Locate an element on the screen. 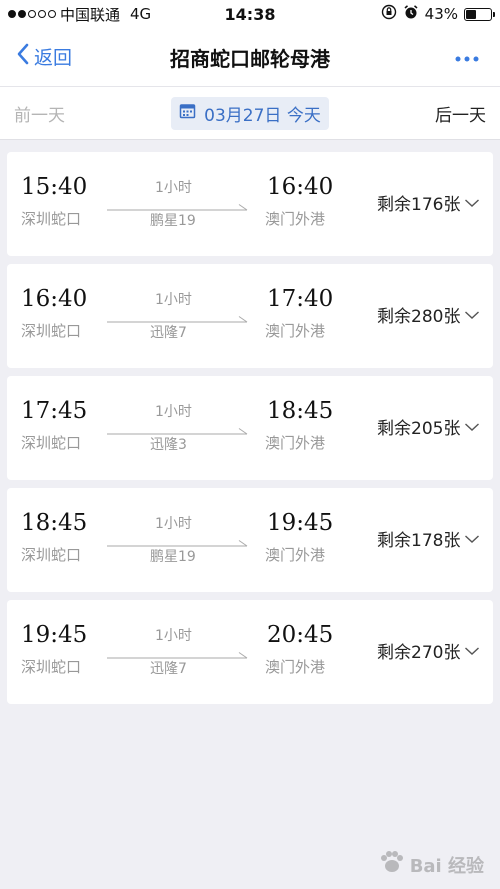 This screenshot has width=500, height=889. nav-bar: 返回 招商蛇口邮轮母港 is located at coordinates (250, 57).